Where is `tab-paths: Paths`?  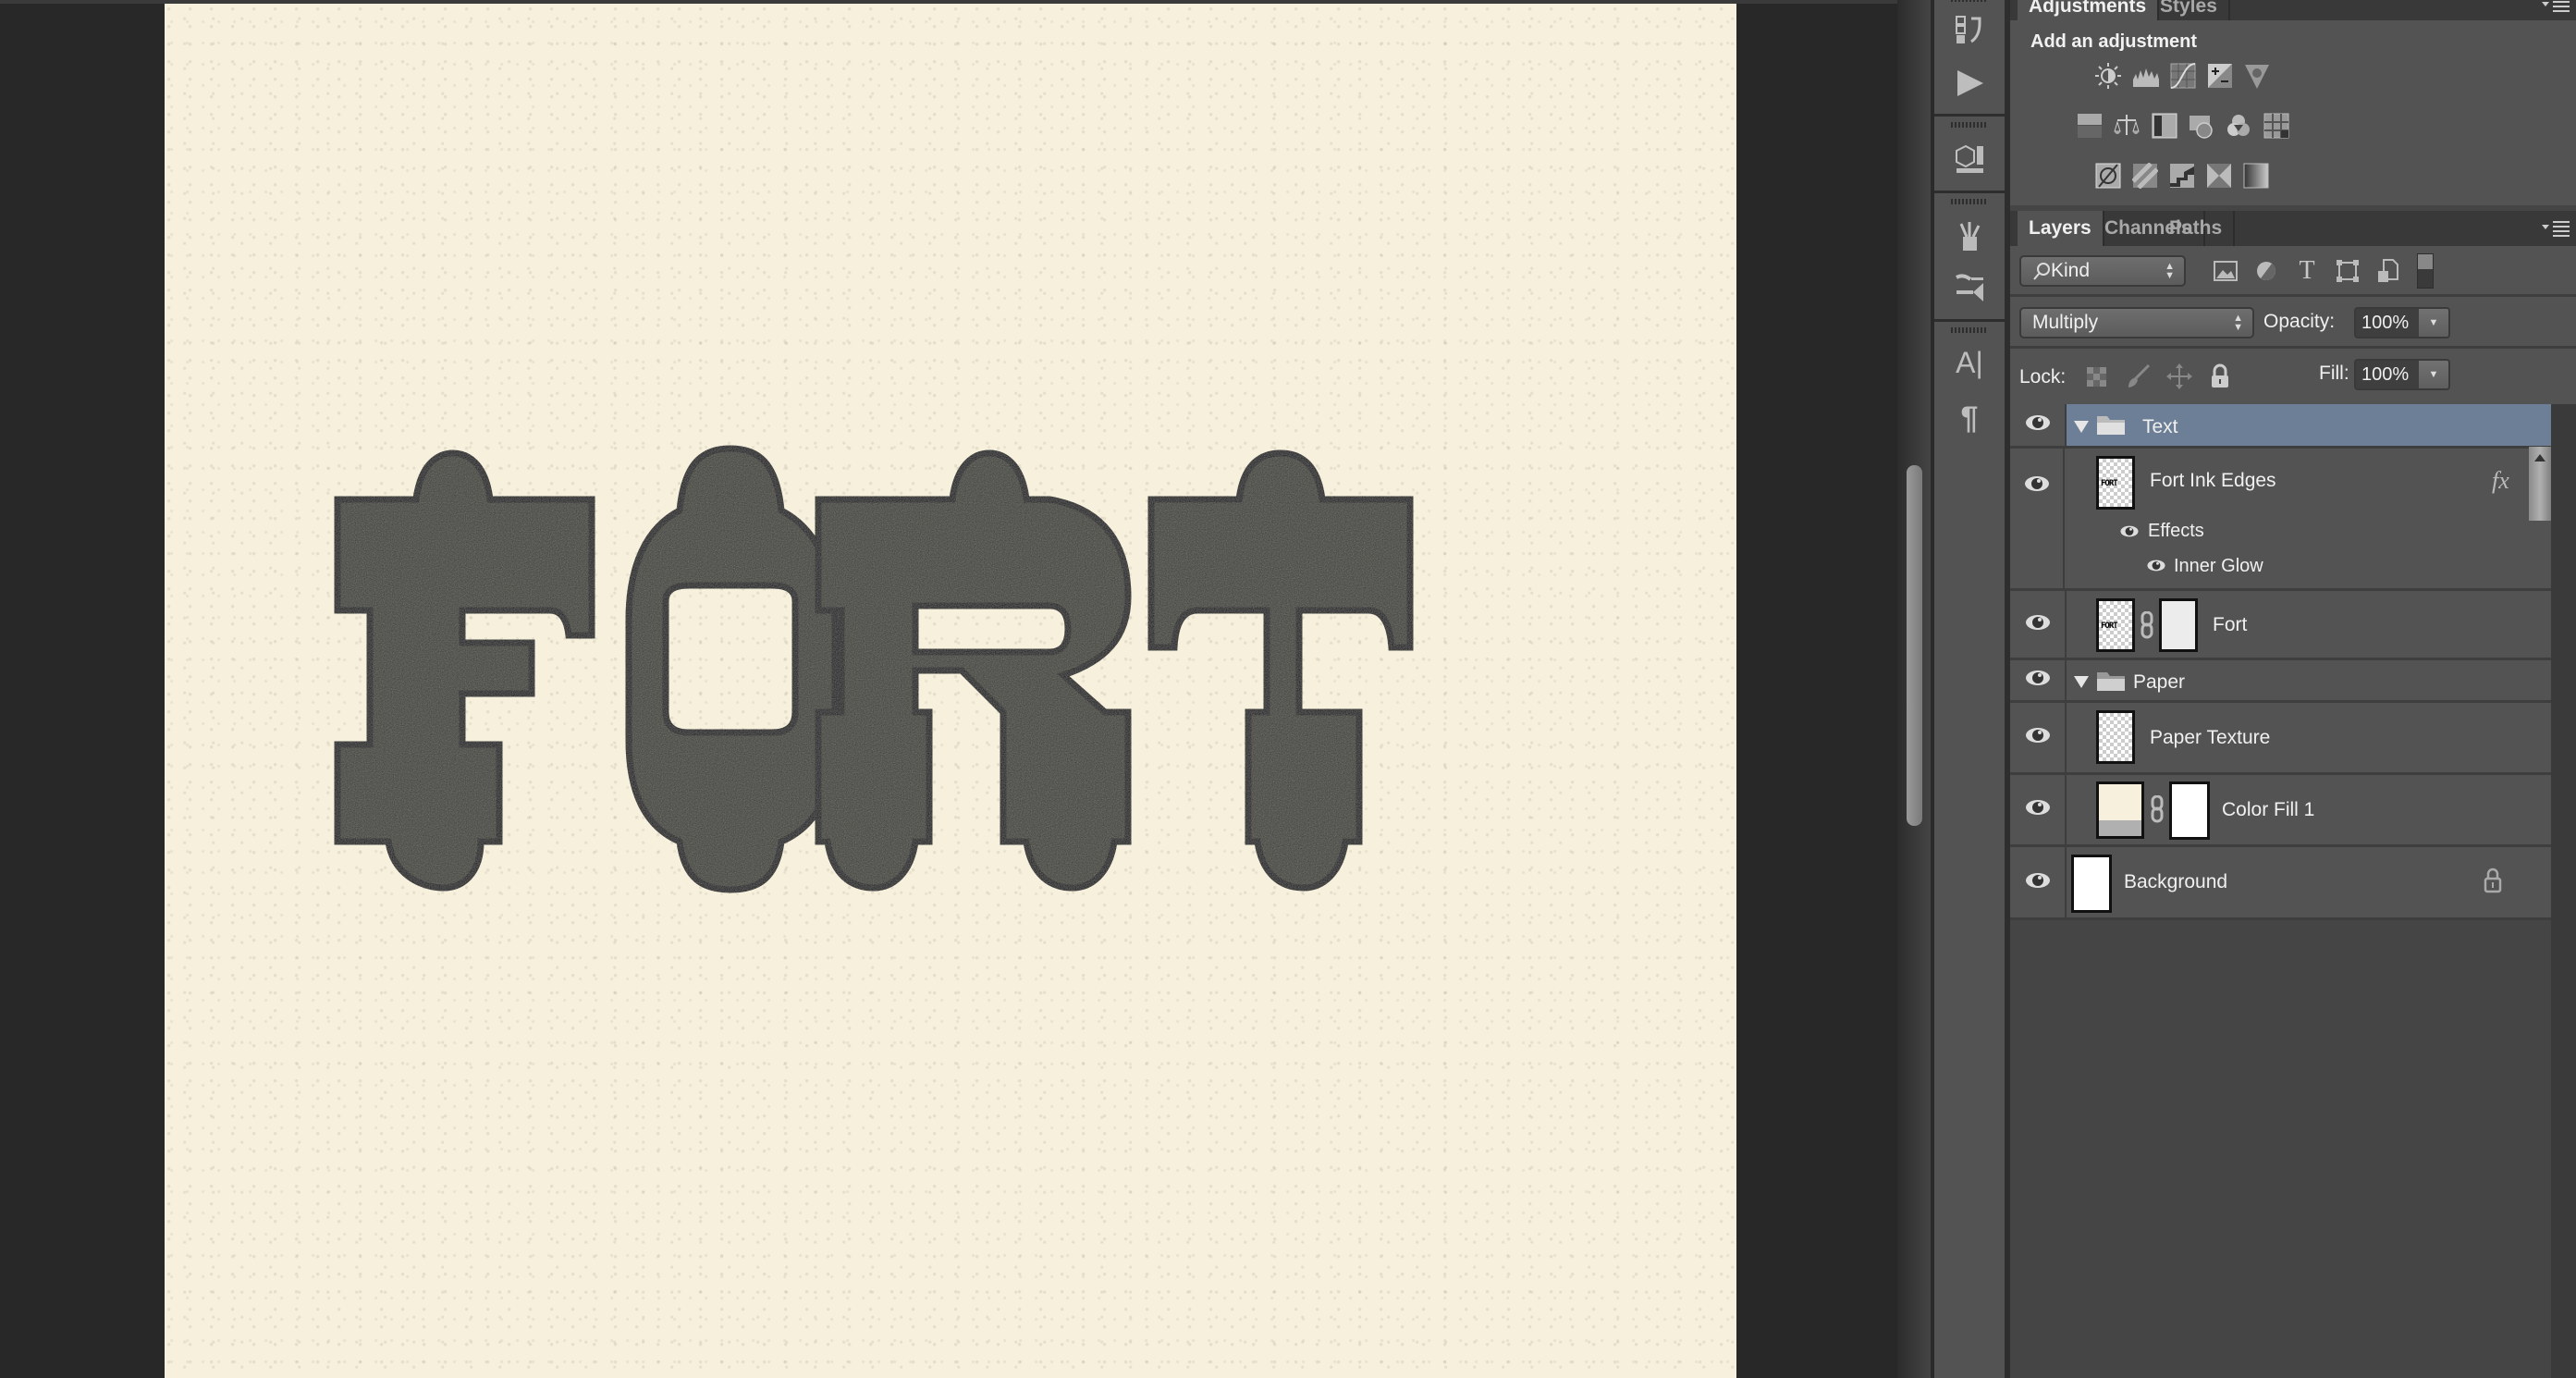
tab-paths: Paths is located at coordinates (2197, 229).